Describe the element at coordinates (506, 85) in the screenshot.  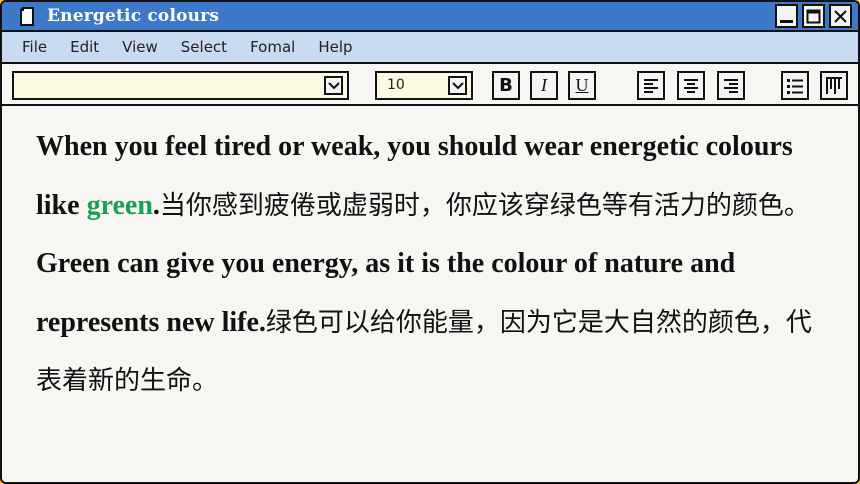
I see `bold-button: B` at that location.